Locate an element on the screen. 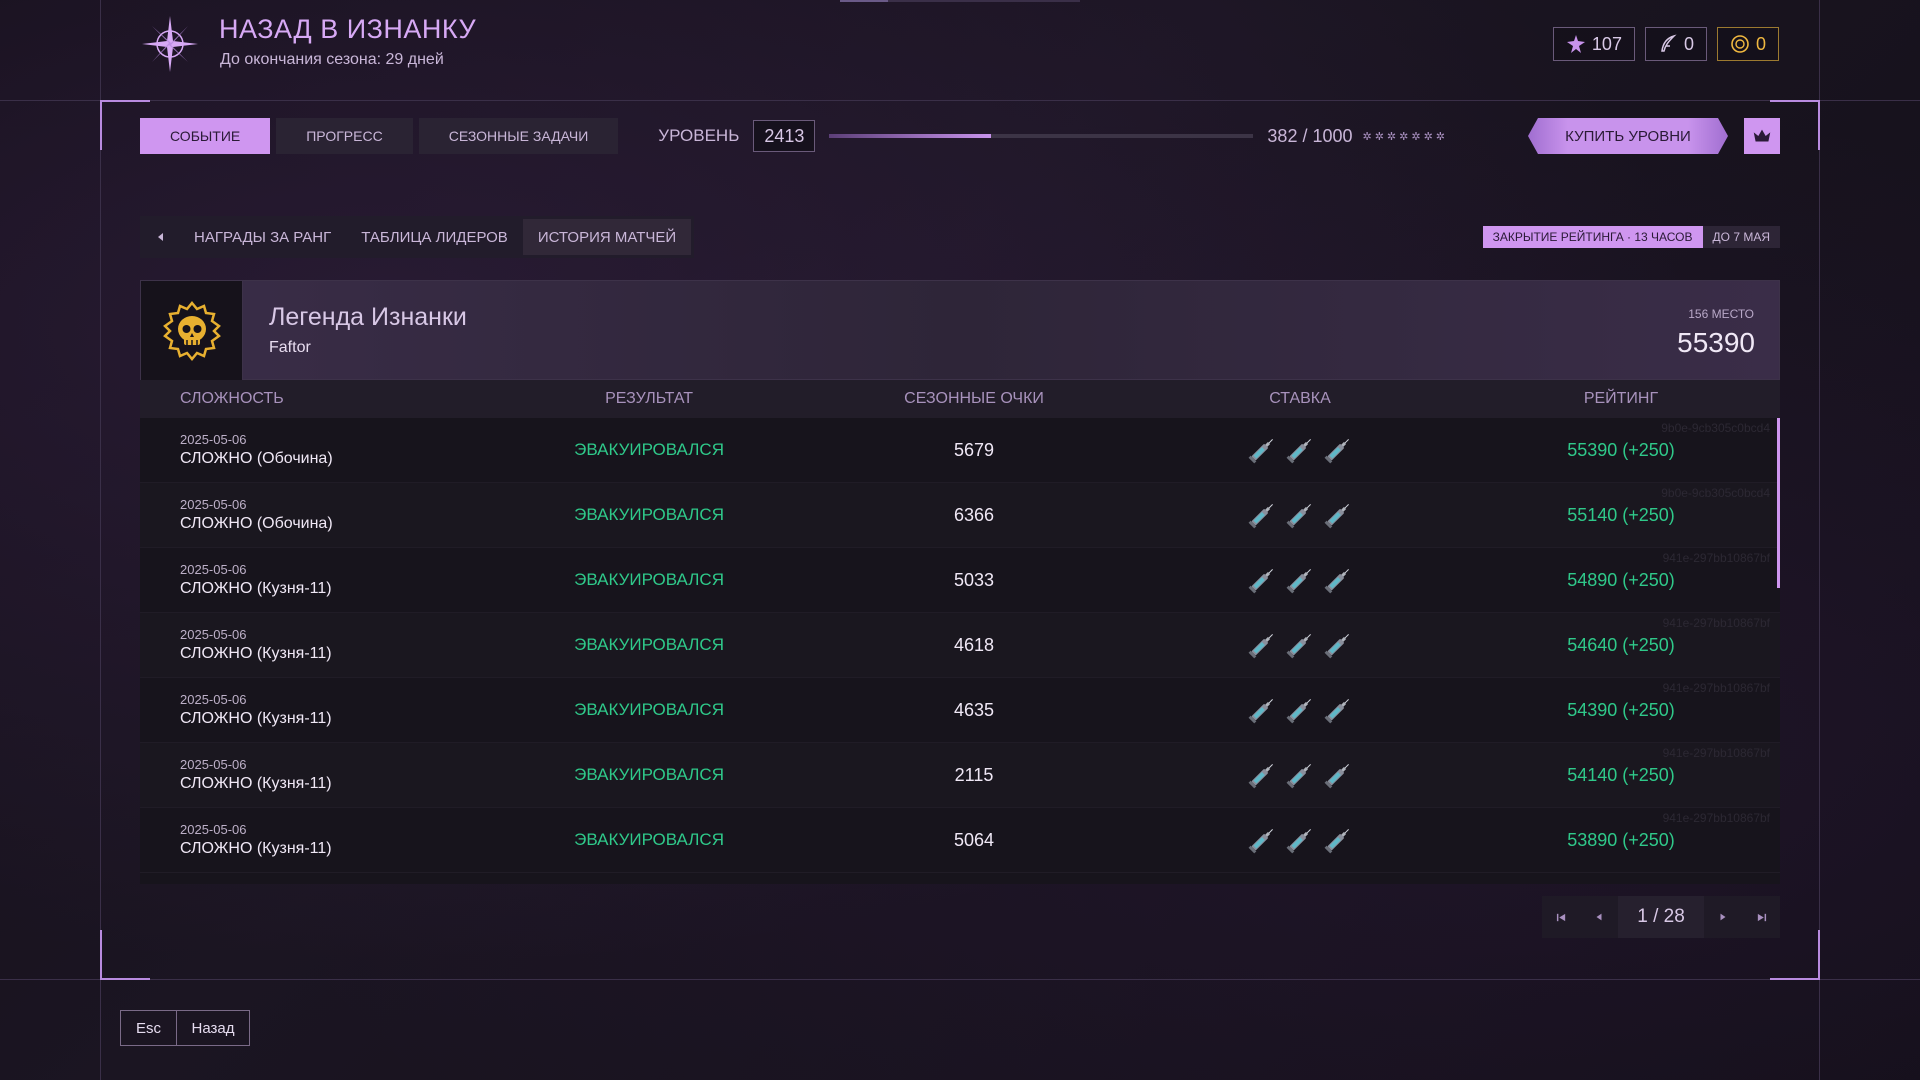 The image size is (1920, 1080). next-page-button is located at coordinates (1723, 917).